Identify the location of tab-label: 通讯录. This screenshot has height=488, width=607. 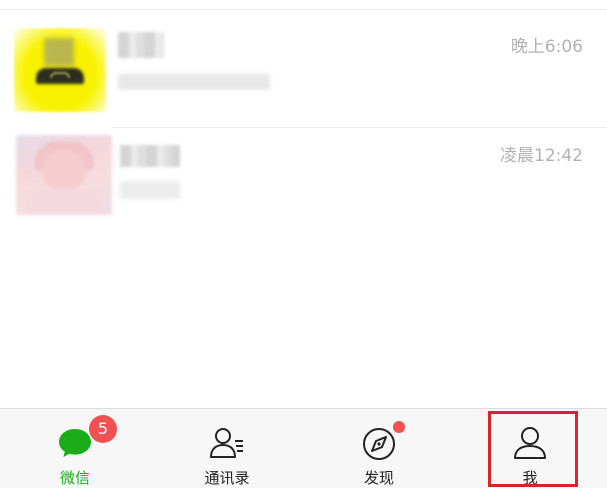
(227, 478).